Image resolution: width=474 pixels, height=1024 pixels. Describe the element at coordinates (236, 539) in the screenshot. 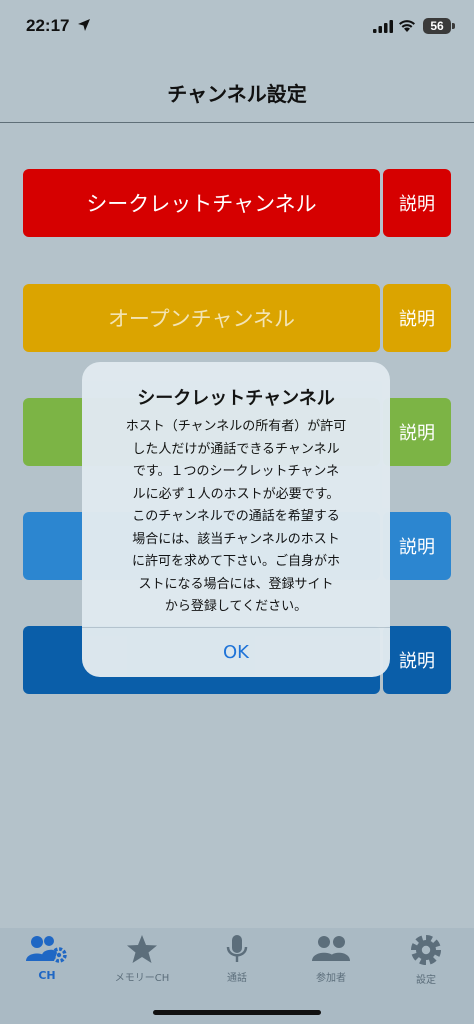

I see `dialog-message-line: 場合には、該当チャンネルのホスト` at that location.